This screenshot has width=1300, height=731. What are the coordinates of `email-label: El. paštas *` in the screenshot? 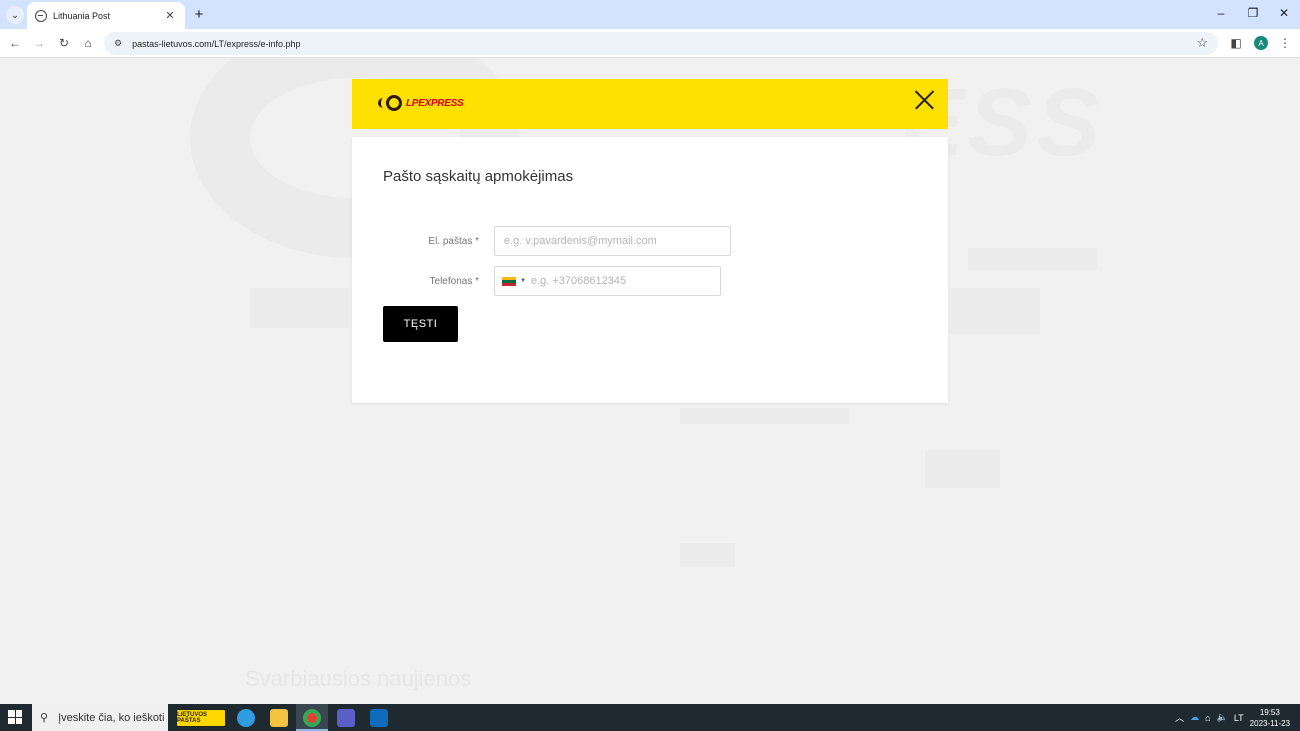 It's located at (453, 241).